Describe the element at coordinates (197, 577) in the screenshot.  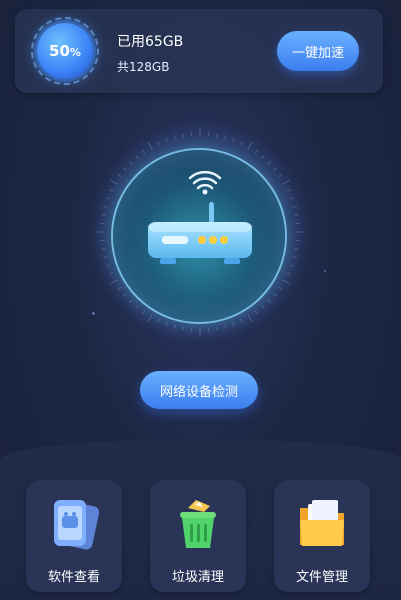
I see `tool-label: 垃圾清理` at that location.